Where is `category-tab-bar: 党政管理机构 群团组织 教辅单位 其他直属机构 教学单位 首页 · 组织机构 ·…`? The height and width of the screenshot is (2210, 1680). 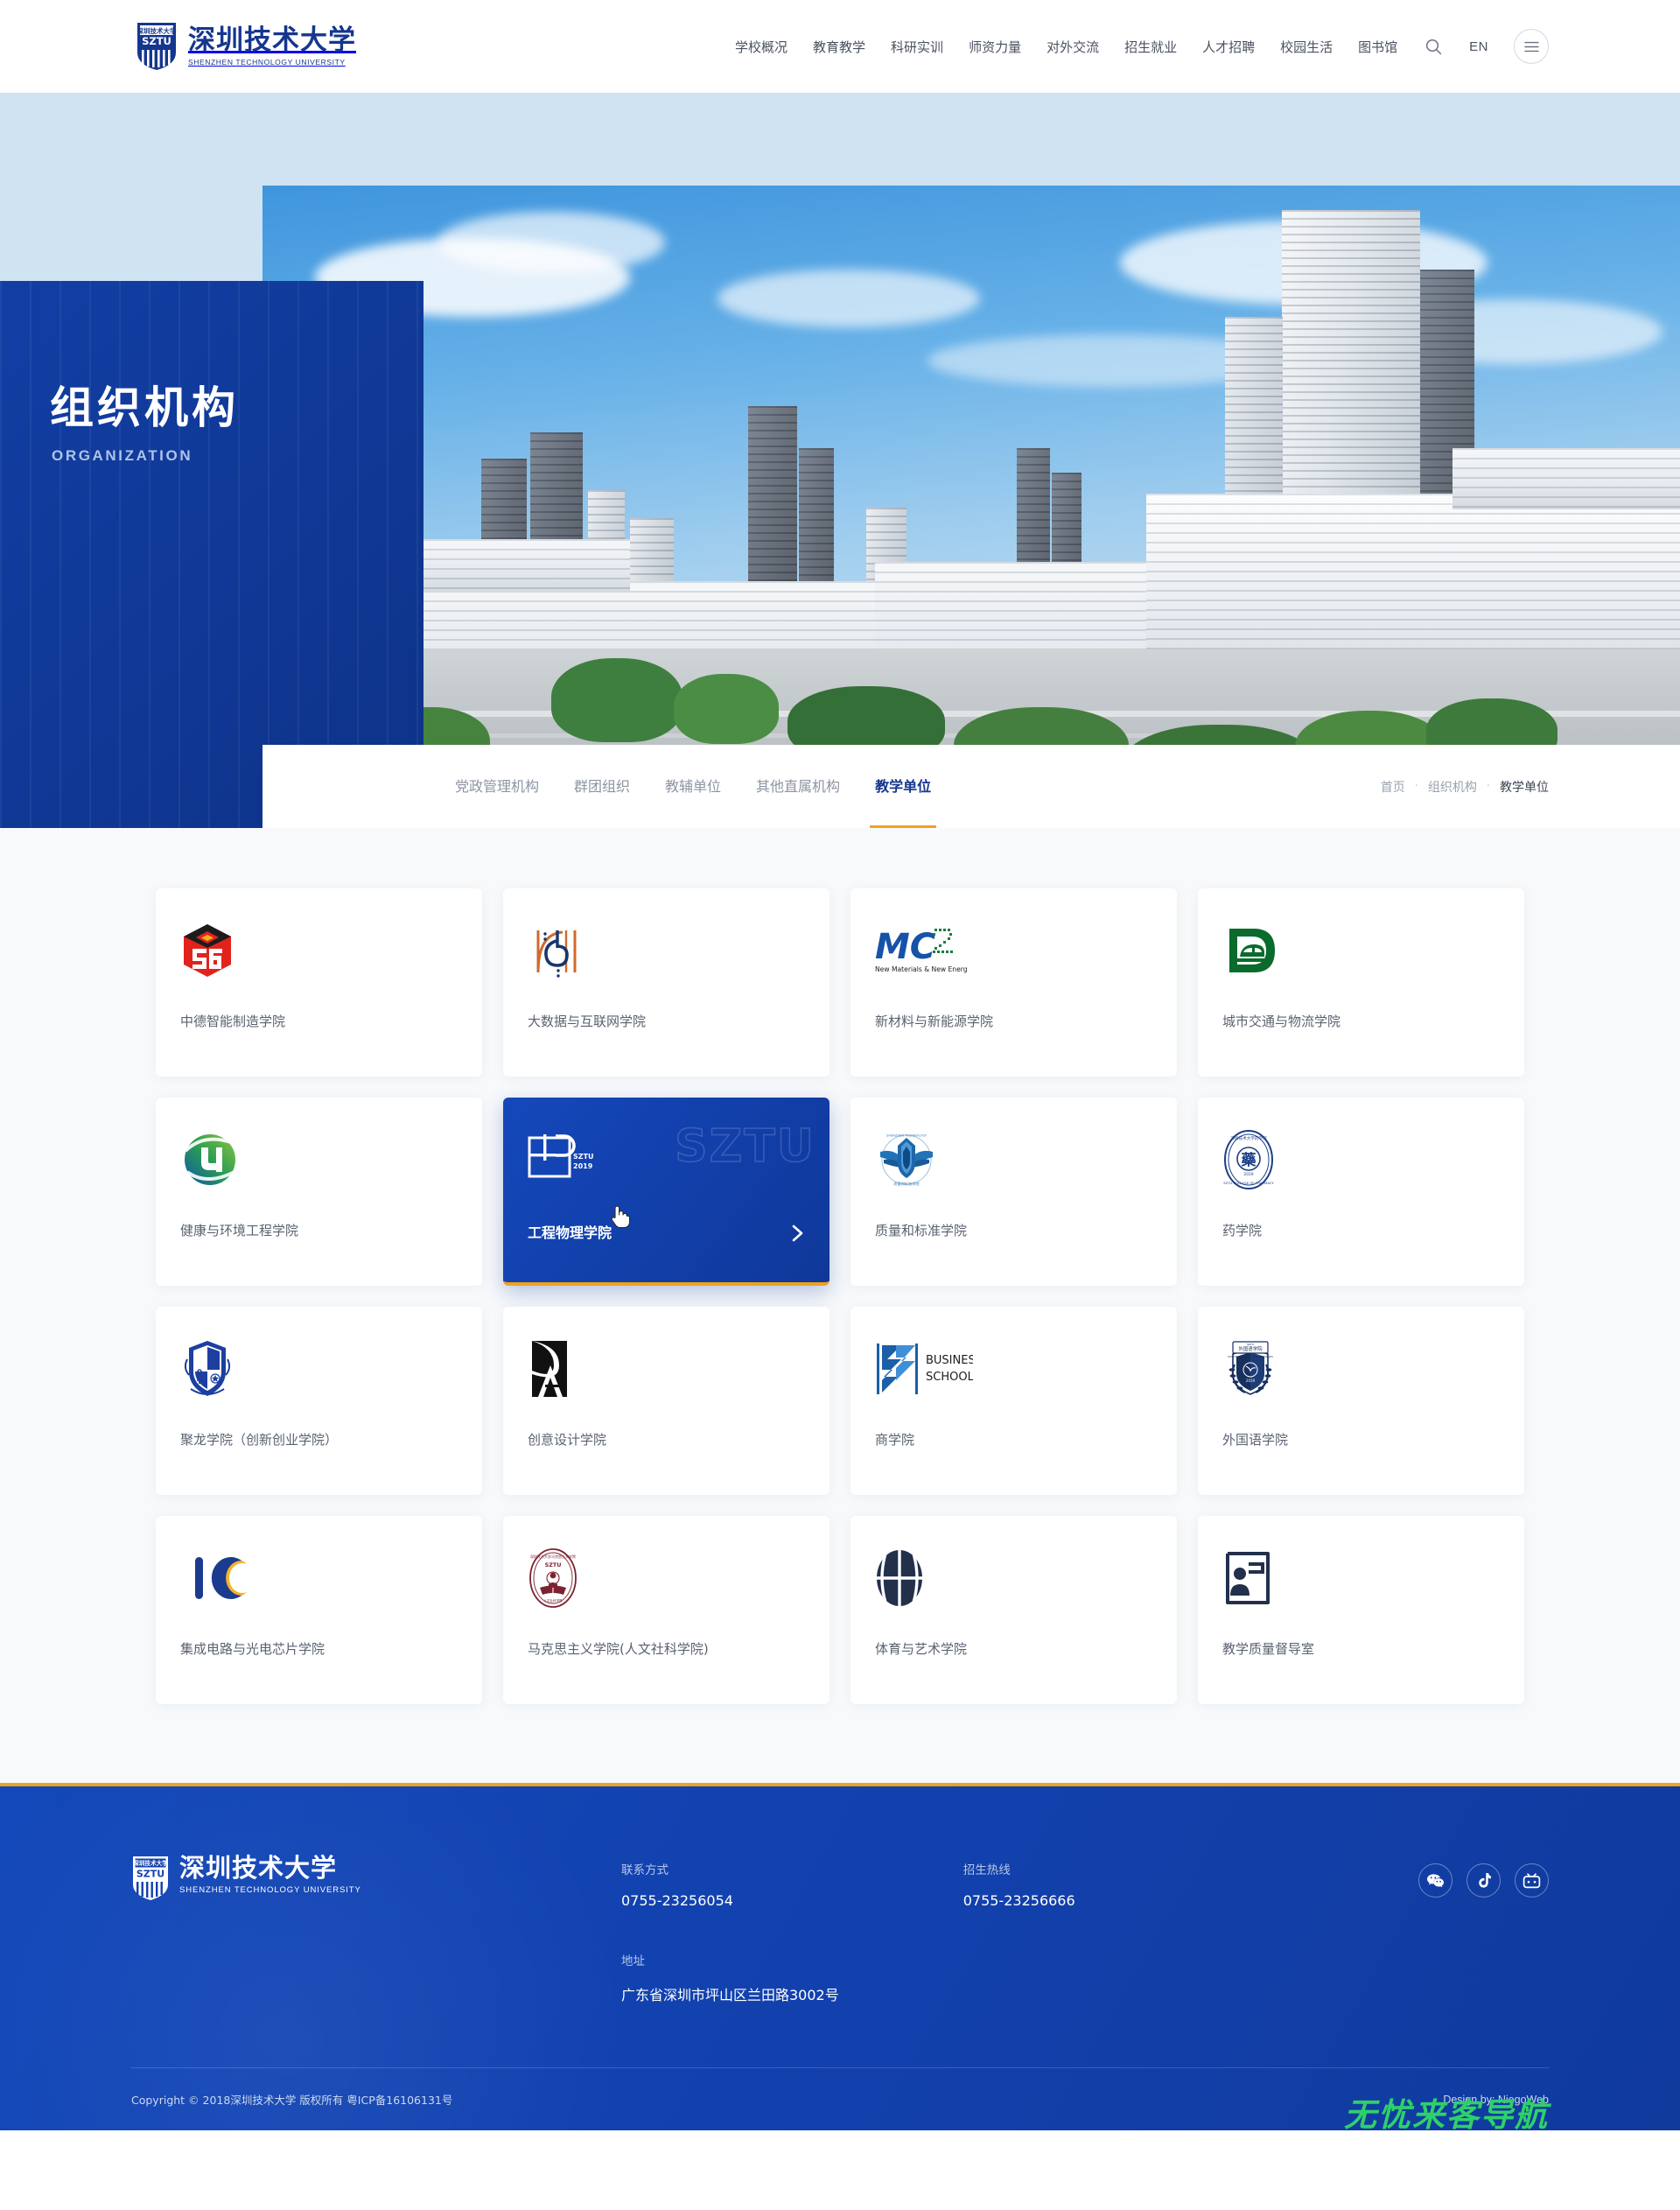
category-tab-bar: 党政管理机构 群团组织 教辅单位 其他直属机构 教学单位 首页 · 组织机构 ·… is located at coordinates (971, 786).